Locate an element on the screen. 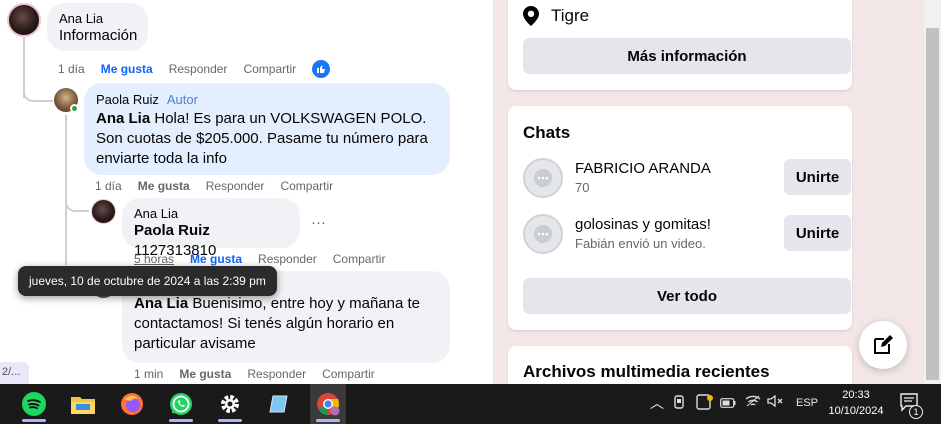 The width and height of the screenshot is (941, 424). chat-name: golosinas y gomitas! is located at coordinates (643, 224).